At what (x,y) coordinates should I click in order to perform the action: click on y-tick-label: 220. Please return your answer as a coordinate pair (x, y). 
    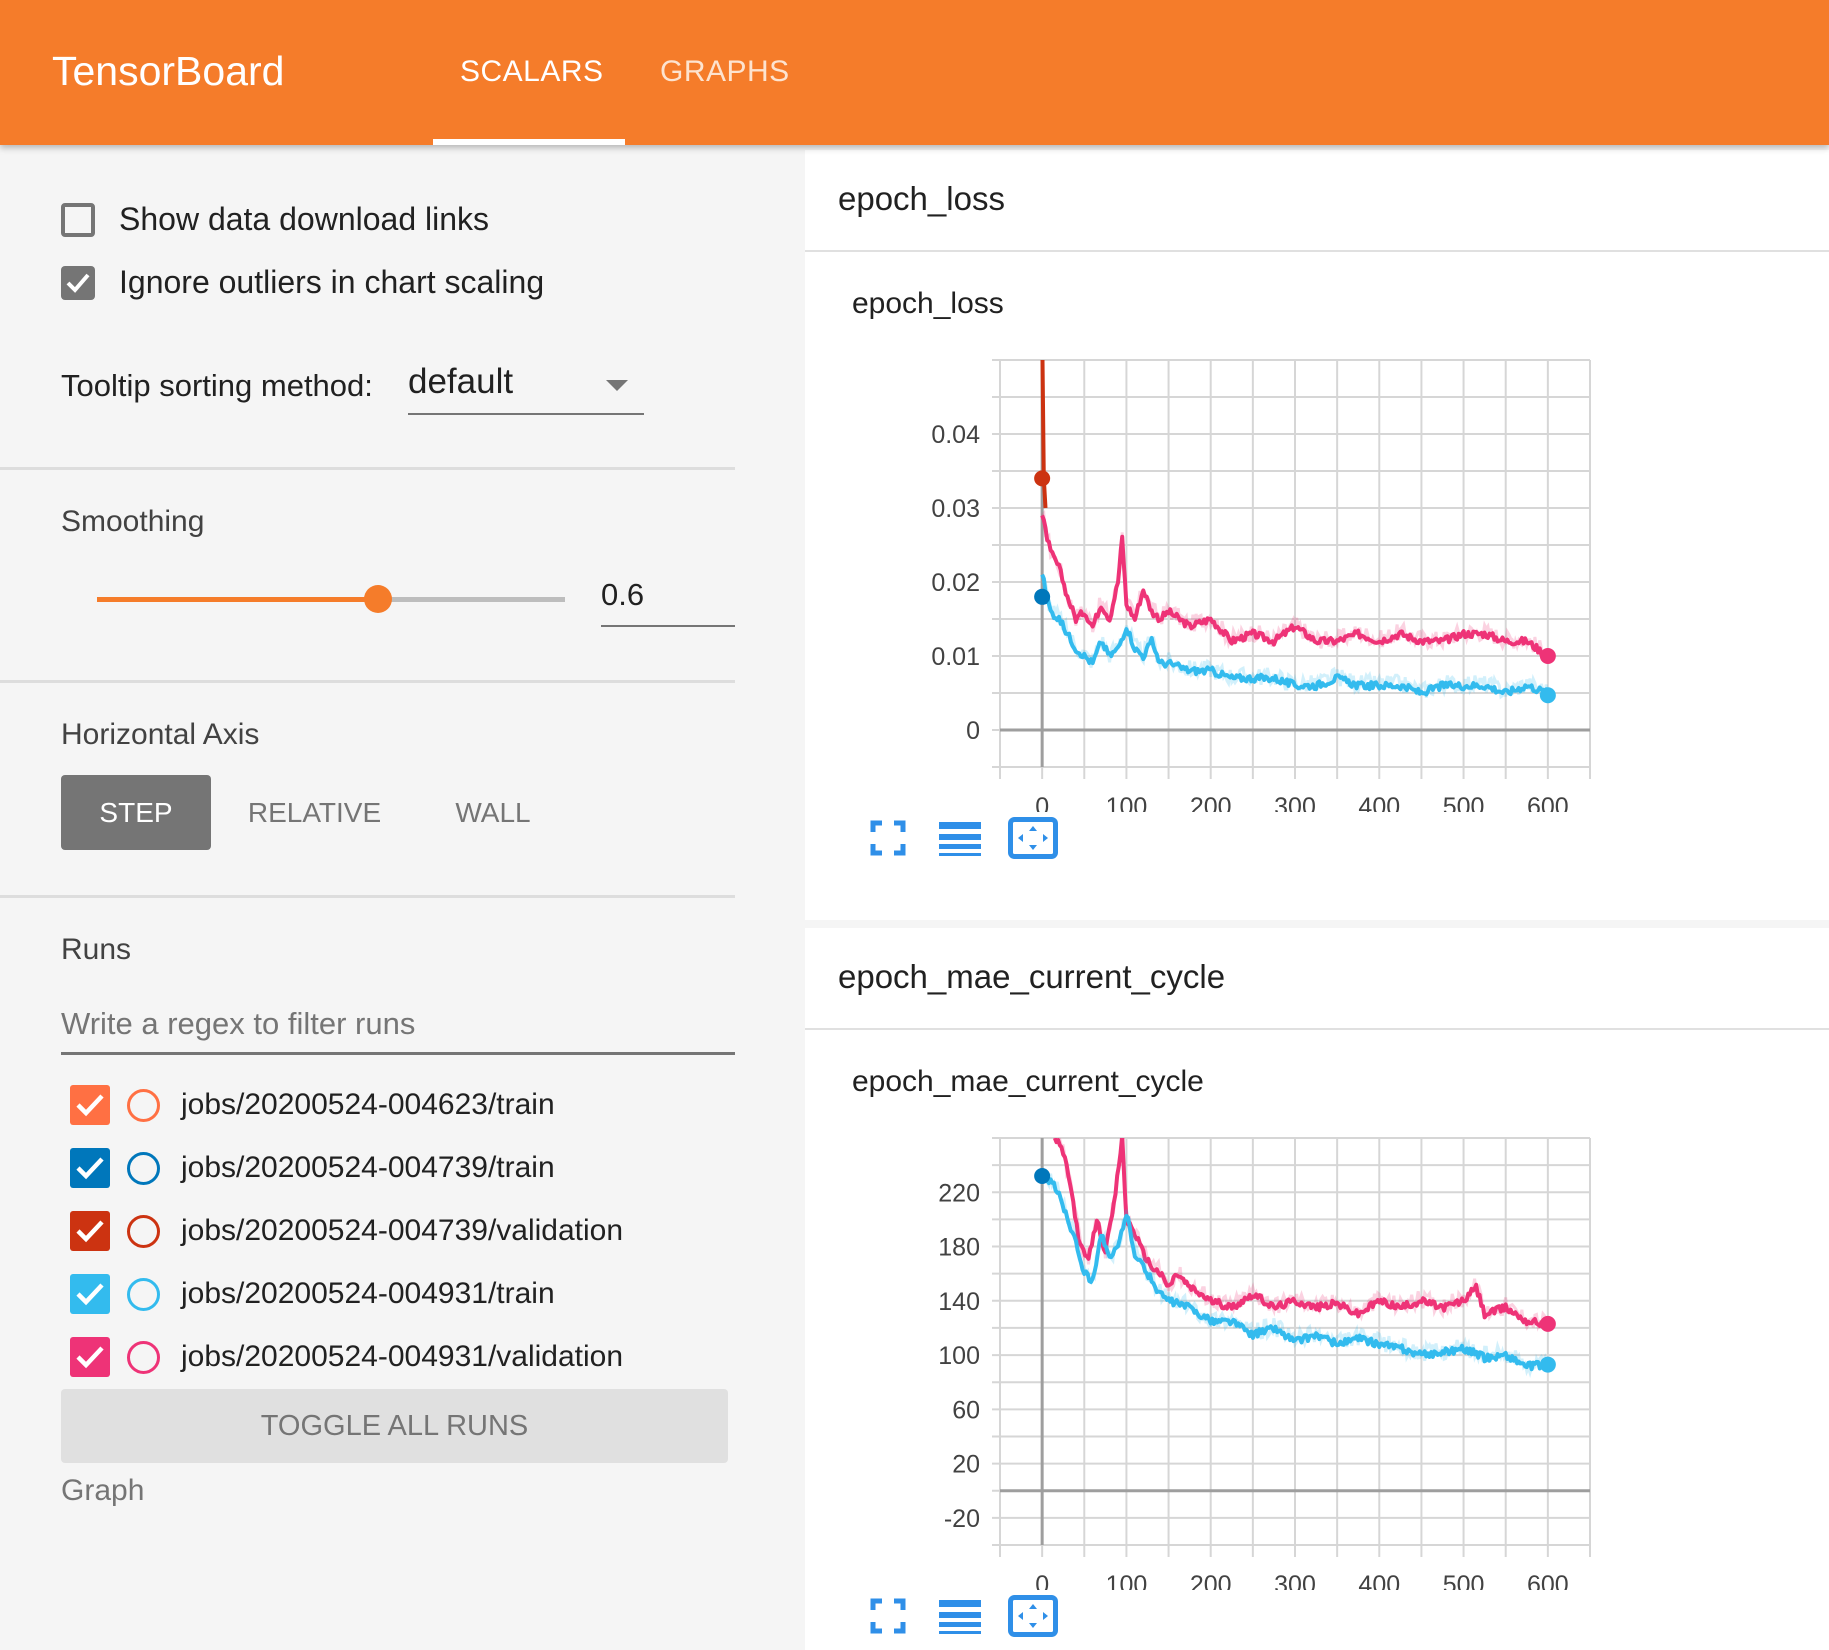
    Looking at the image, I should click on (959, 1193).